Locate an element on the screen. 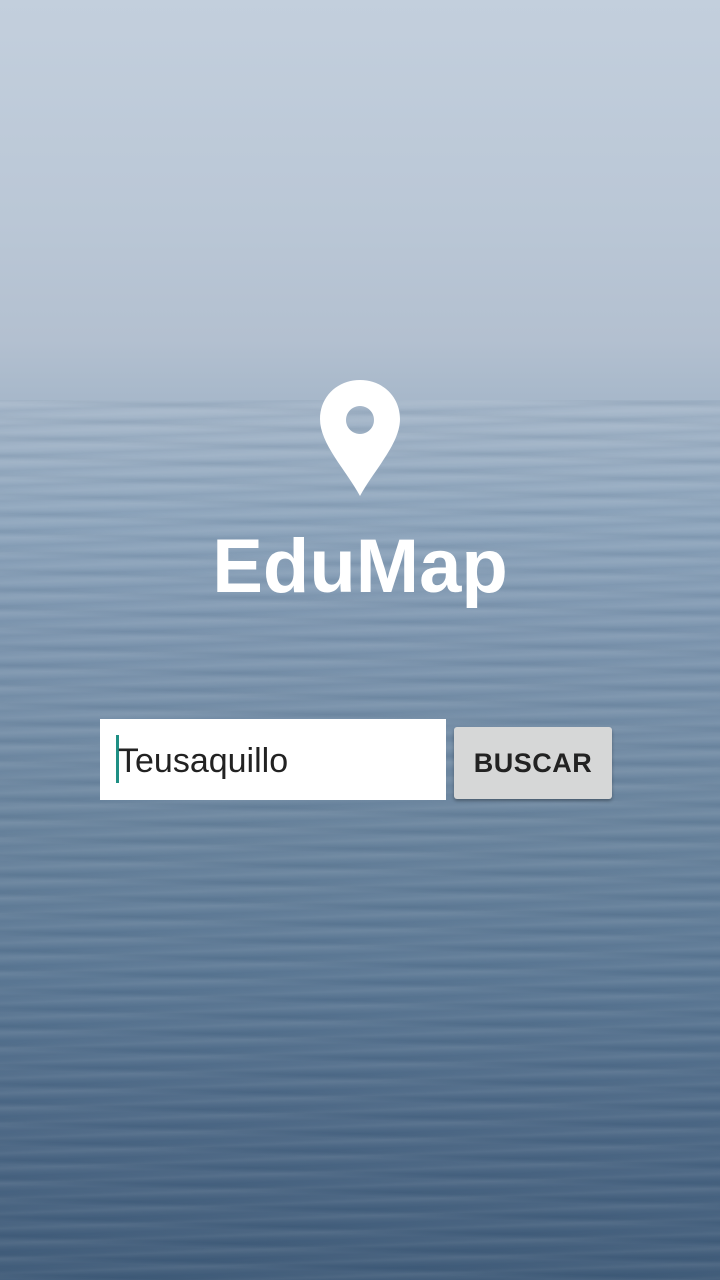 This screenshot has width=720, height=1280. map-pin-icon is located at coordinates (360, 438).